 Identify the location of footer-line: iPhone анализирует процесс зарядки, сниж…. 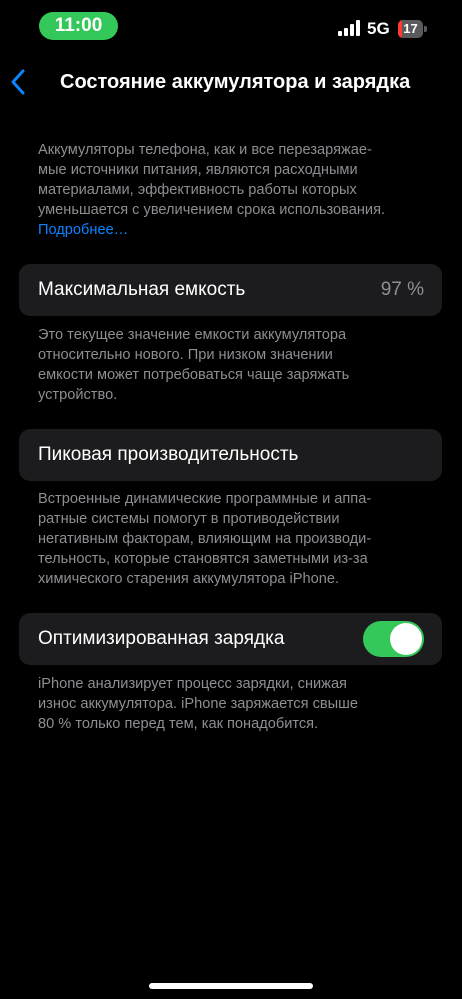
(192, 684).